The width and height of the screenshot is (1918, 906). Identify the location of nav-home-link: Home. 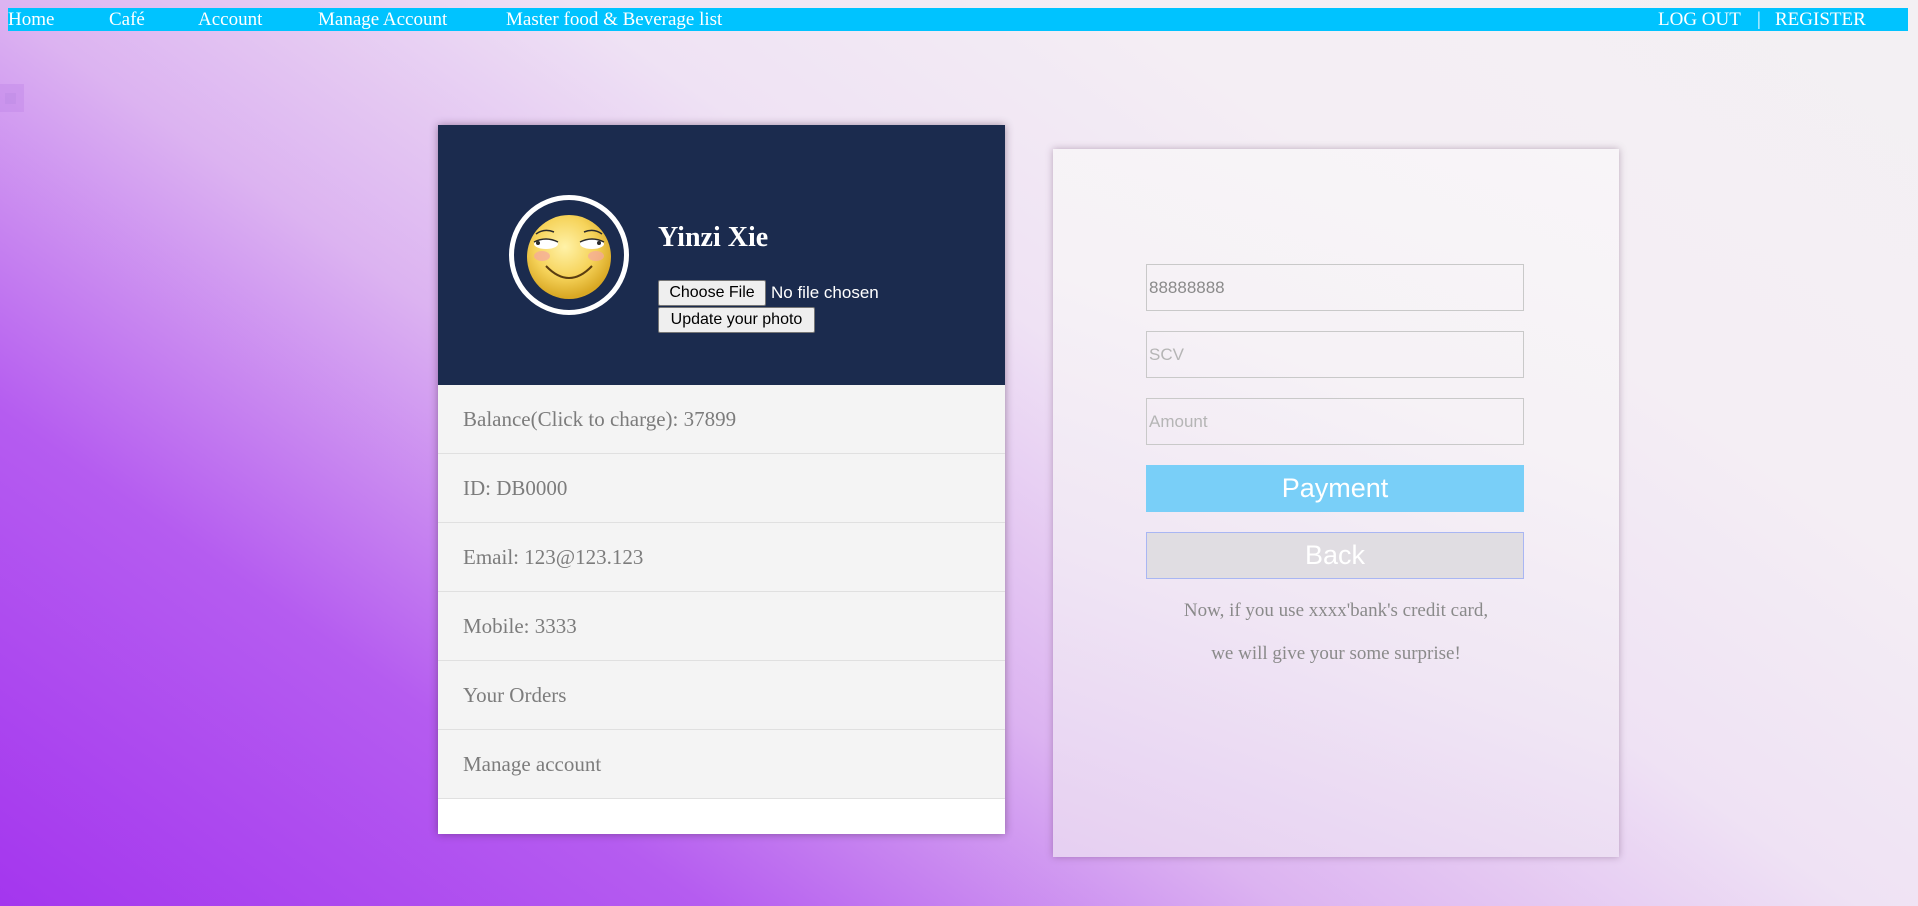
(31, 19).